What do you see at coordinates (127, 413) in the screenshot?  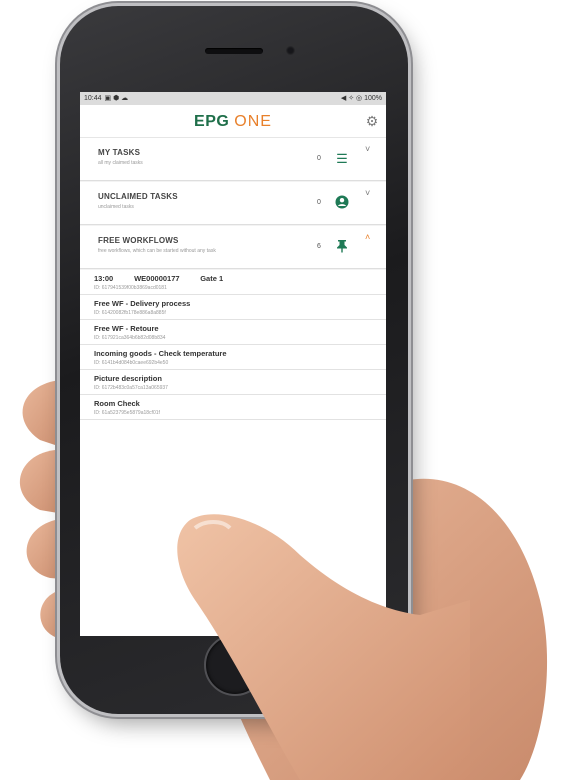 I see `workflow-id: ID: 61a523795e5879a18cf01f` at bounding box center [127, 413].